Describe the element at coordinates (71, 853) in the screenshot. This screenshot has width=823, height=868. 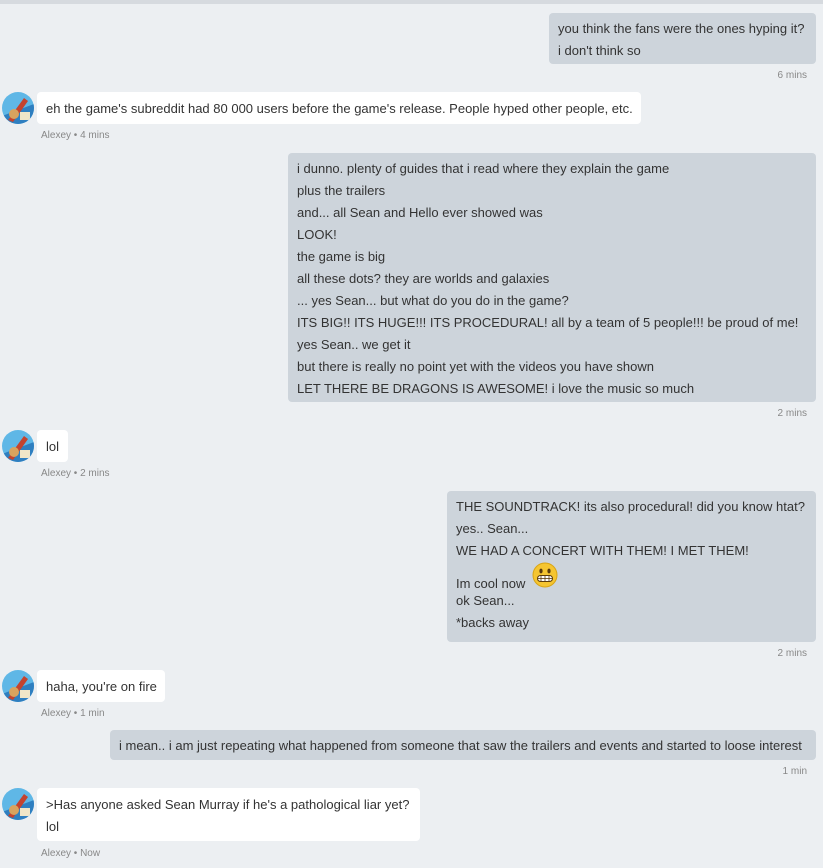
I see `sender-meta: Alexey • Now` at that location.